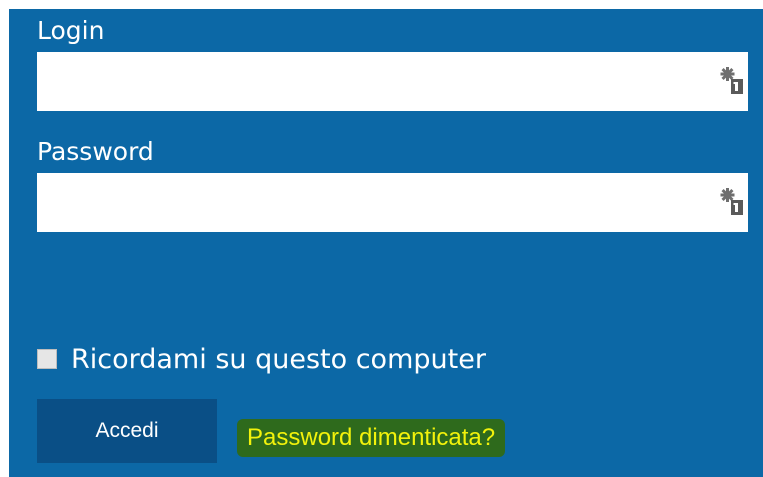 The width and height of the screenshot is (763, 477). What do you see at coordinates (47, 359) in the screenshot?
I see `remember-me-checkbox` at bounding box center [47, 359].